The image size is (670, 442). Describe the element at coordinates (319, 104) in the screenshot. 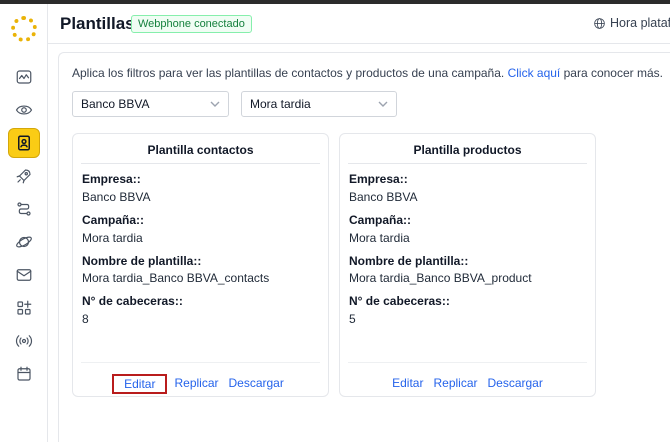

I see `campaign-select: Mora tardia` at that location.